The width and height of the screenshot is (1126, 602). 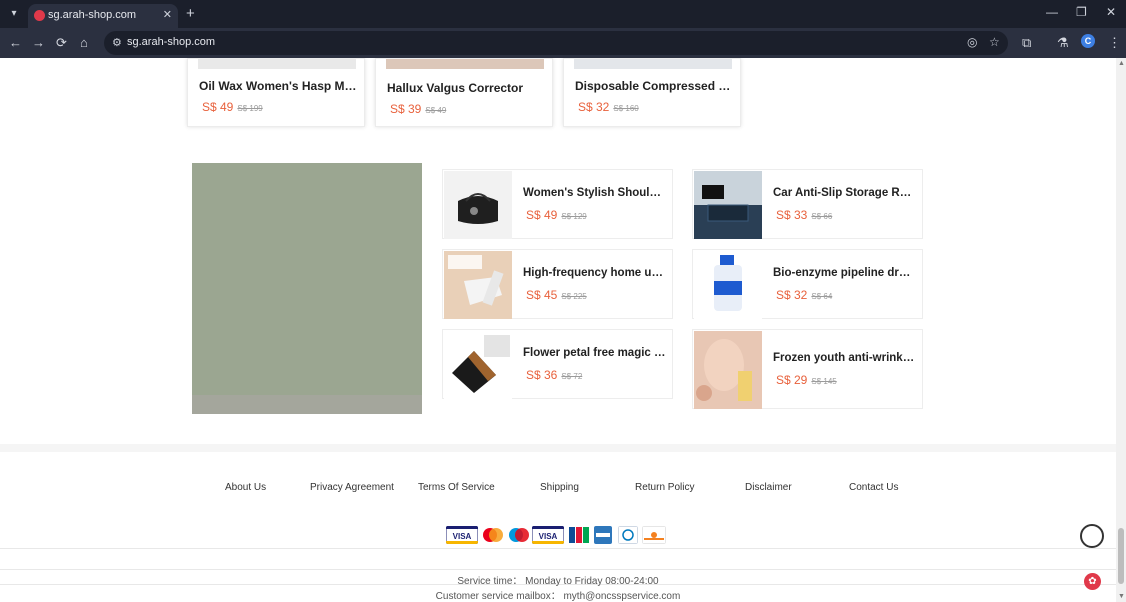 What do you see at coordinates (557, 364) in the screenshot?
I see `product-card: Flower petal free magic ma... S$ 36 S$ 72` at bounding box center [557, 364].